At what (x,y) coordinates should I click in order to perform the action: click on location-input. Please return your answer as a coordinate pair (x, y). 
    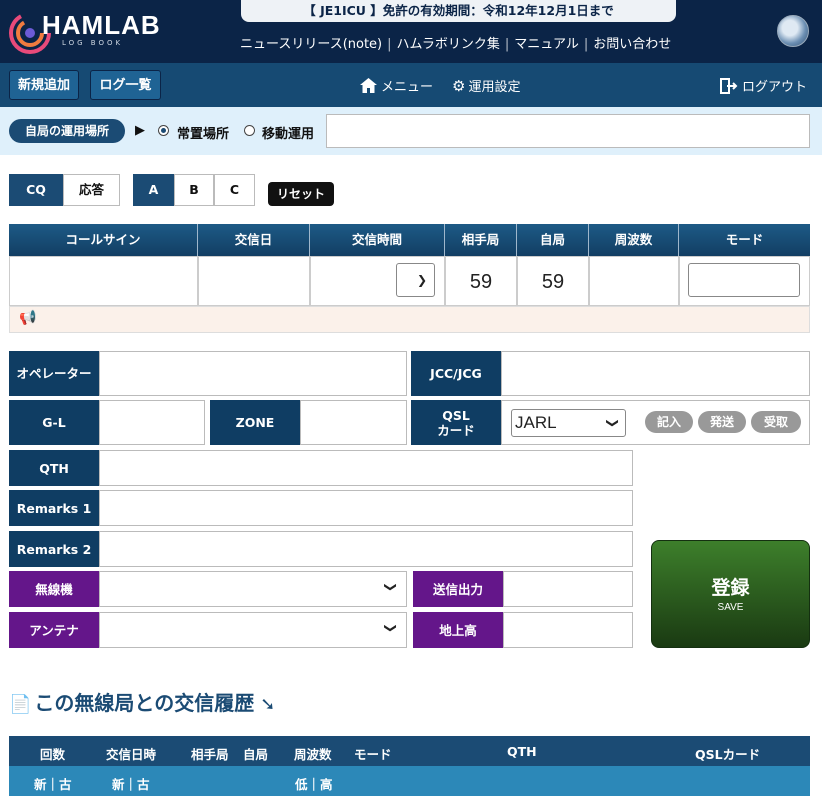
    Looking at the image, I should click on (568, 131).